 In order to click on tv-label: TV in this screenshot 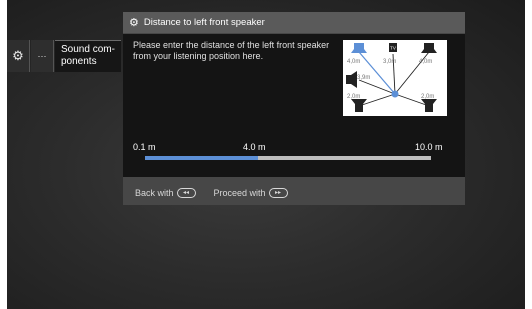, I will do `click(393, 48)`.